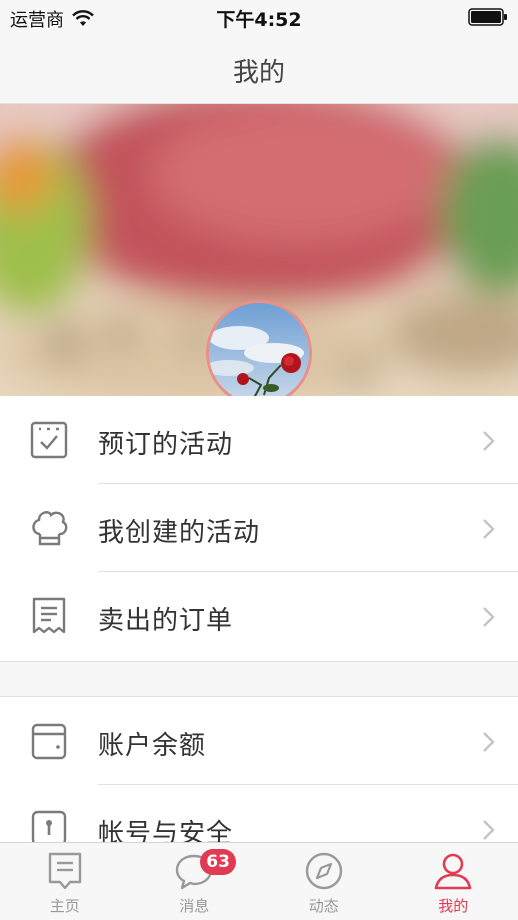  What do you see at coordinates (64, 871) in the screenshot?
I see `home-doc-icon` at bounding box center [64, 871].